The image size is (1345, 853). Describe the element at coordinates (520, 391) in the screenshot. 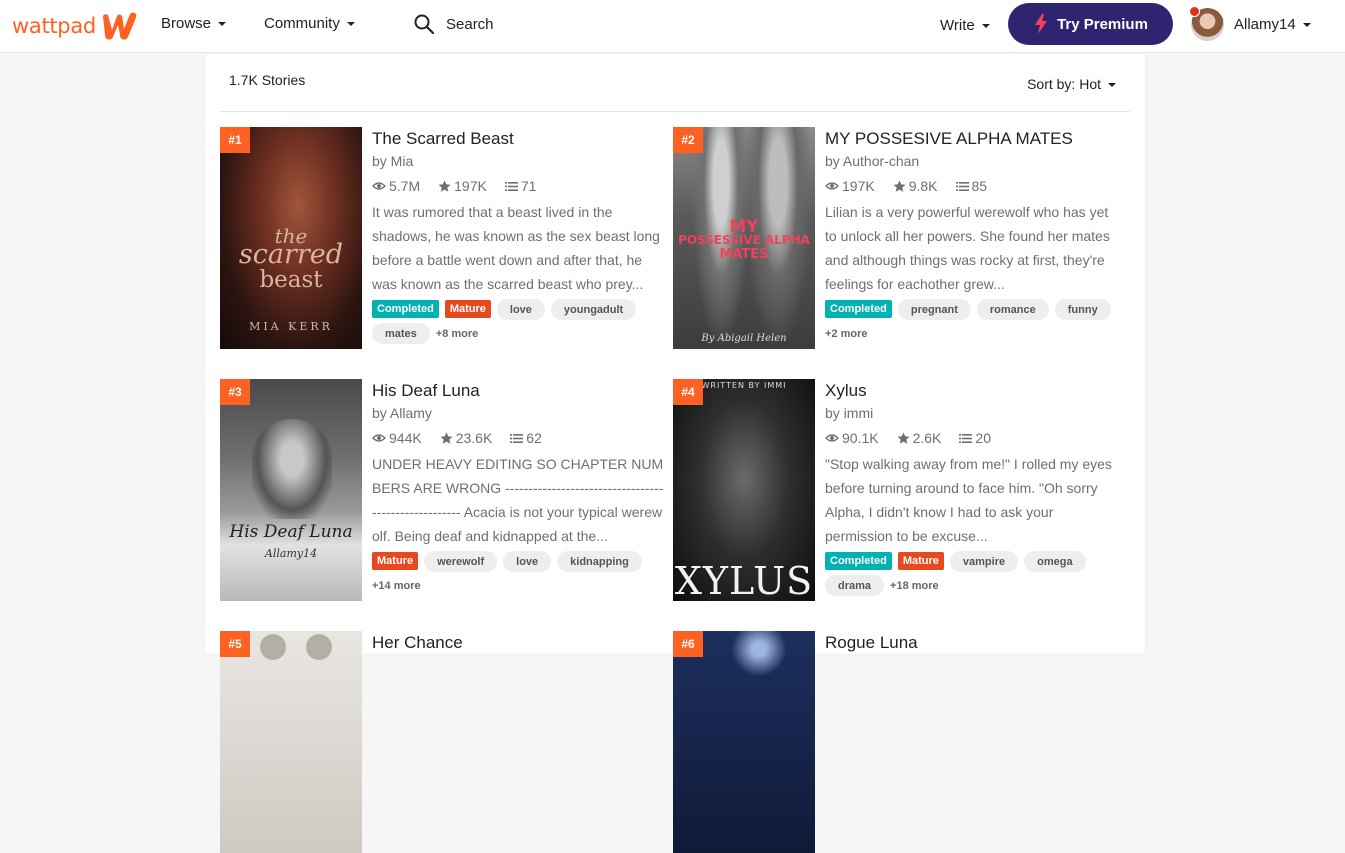

I see `story-title: His Deaf Luna` at that location.